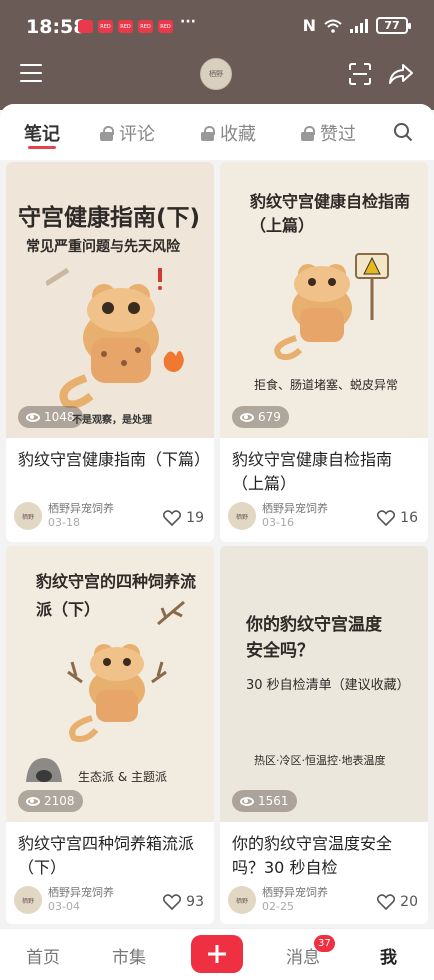 Image resolution: width=434 pixels, height=980 pixels. I want to click on author-info: 栖野 栖野异宠饲养 02-25, so click(278, 900).